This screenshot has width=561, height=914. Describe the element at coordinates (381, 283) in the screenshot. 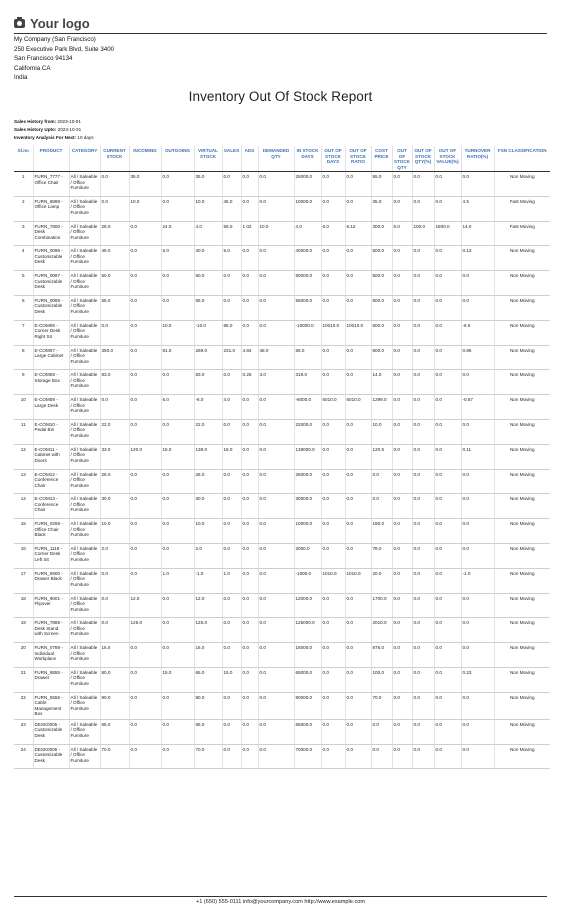

I see `table-cell: 500.0` at that location.